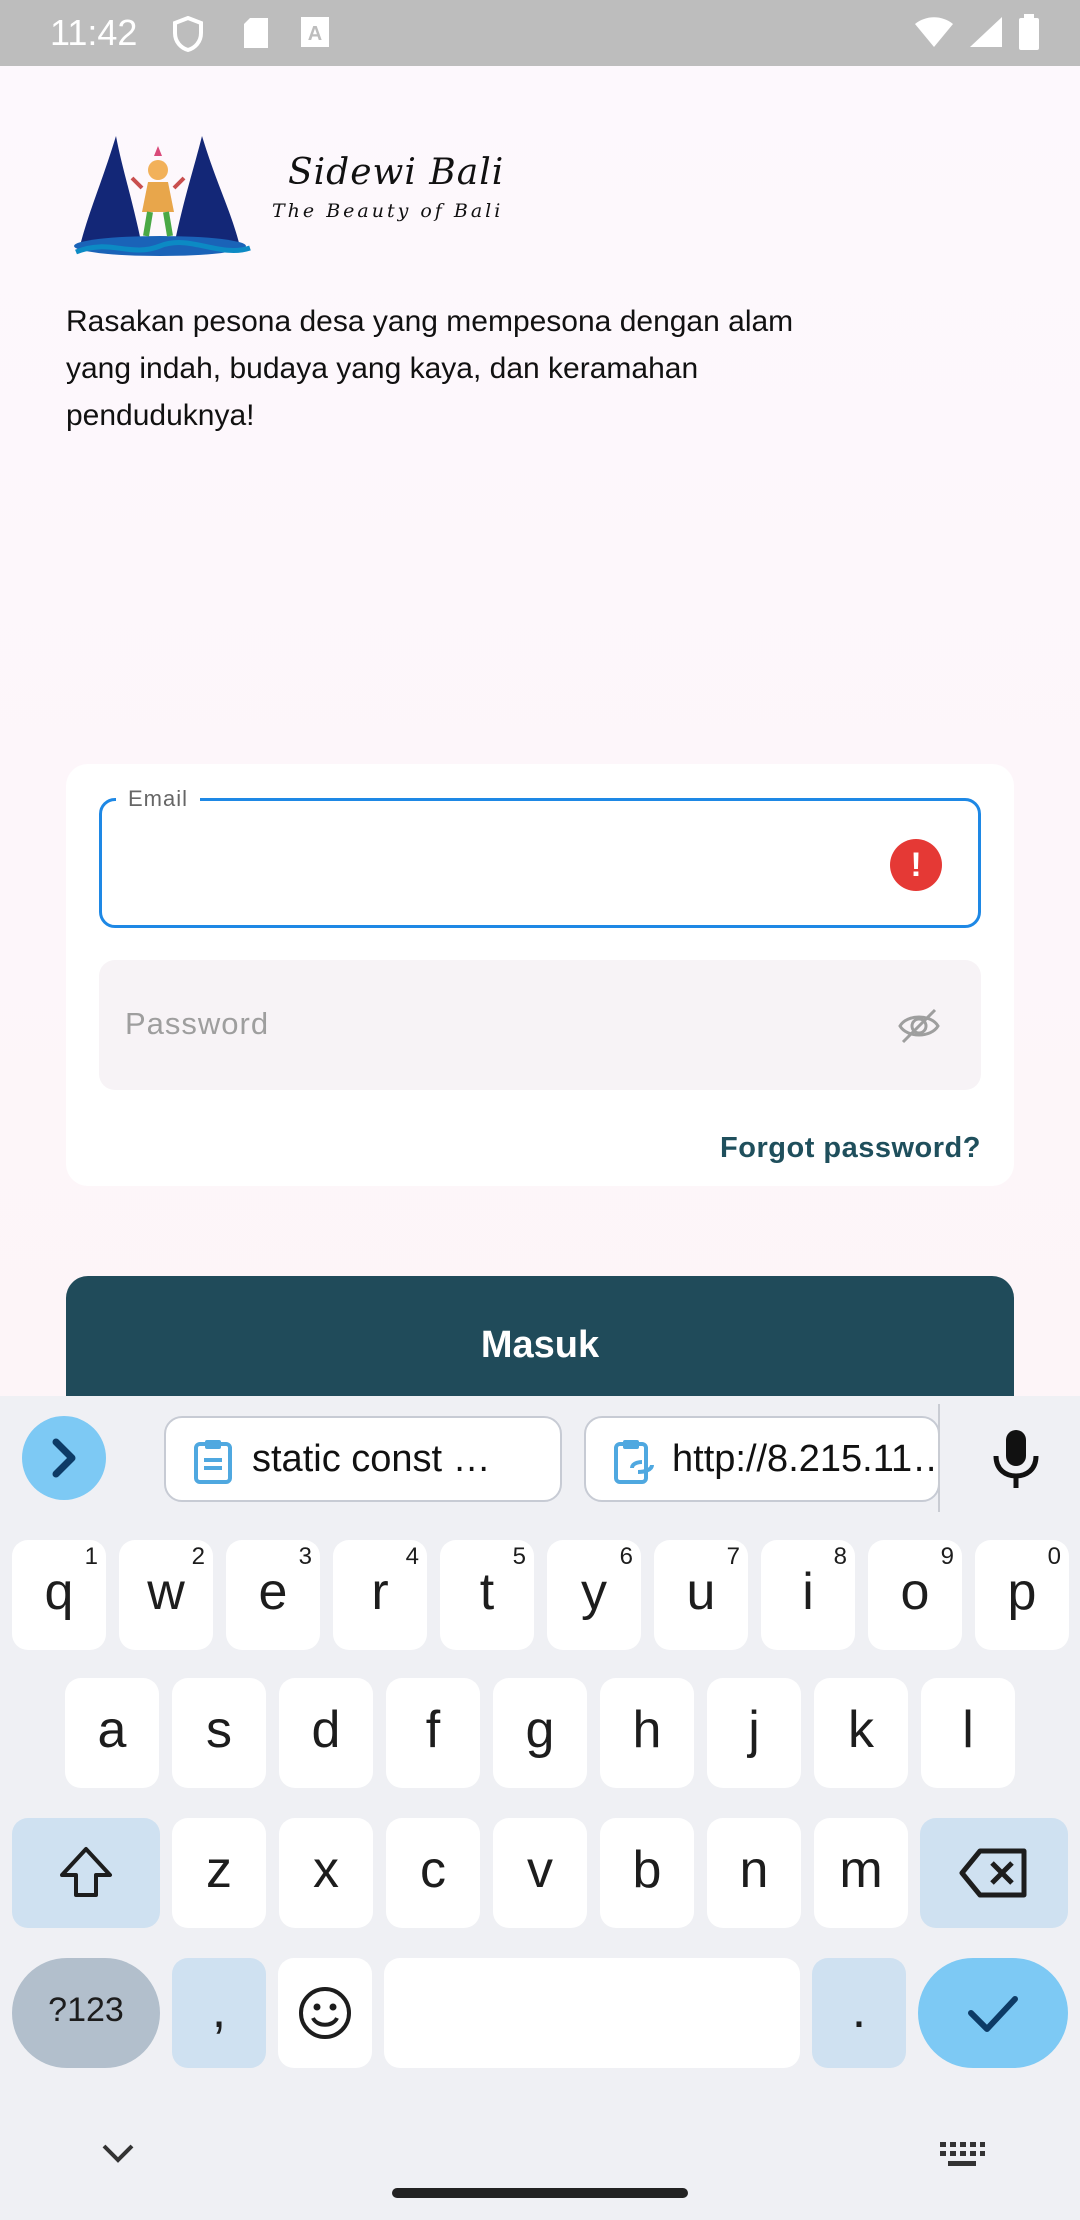 The height and width of the screenshot is (2220, 1080). What do you see at coordinates (916, 865) in the screenshot?
I see `error-icon: !` at bounding box center [916, 865].